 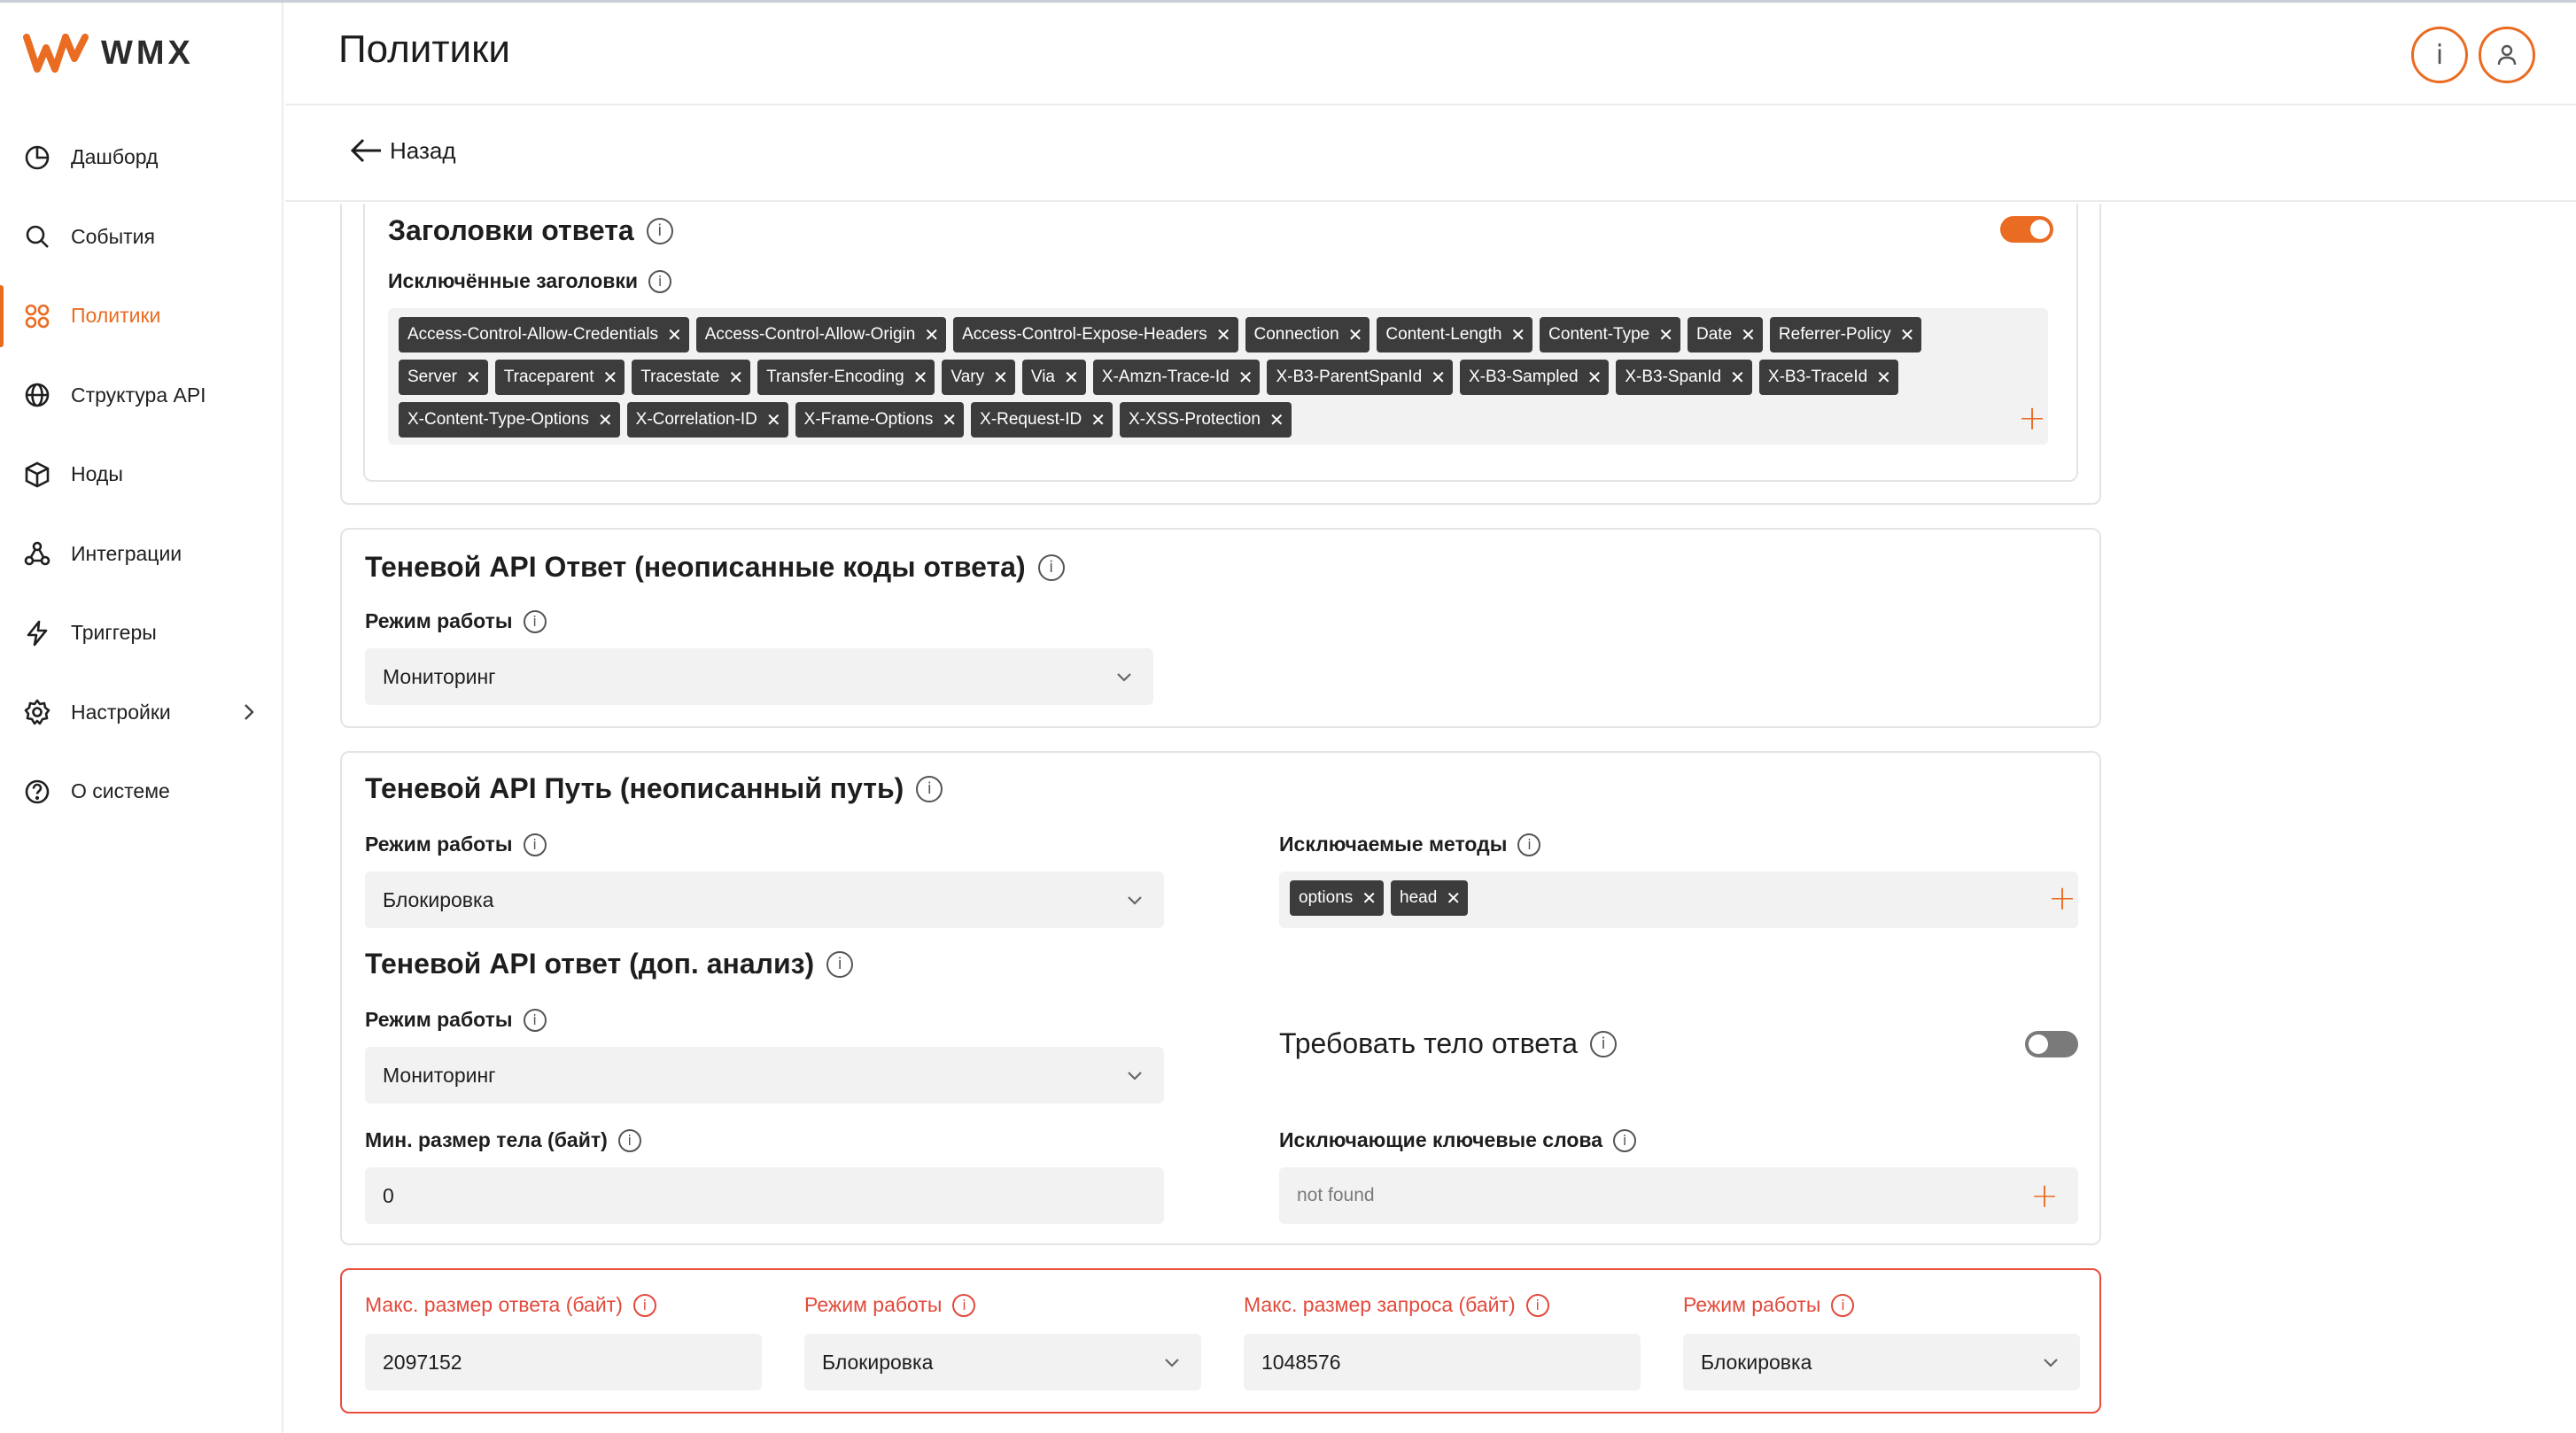 I want to click on tag-chip: Access-Control-Allow-Origin ✕, so click(x=821, y=334).